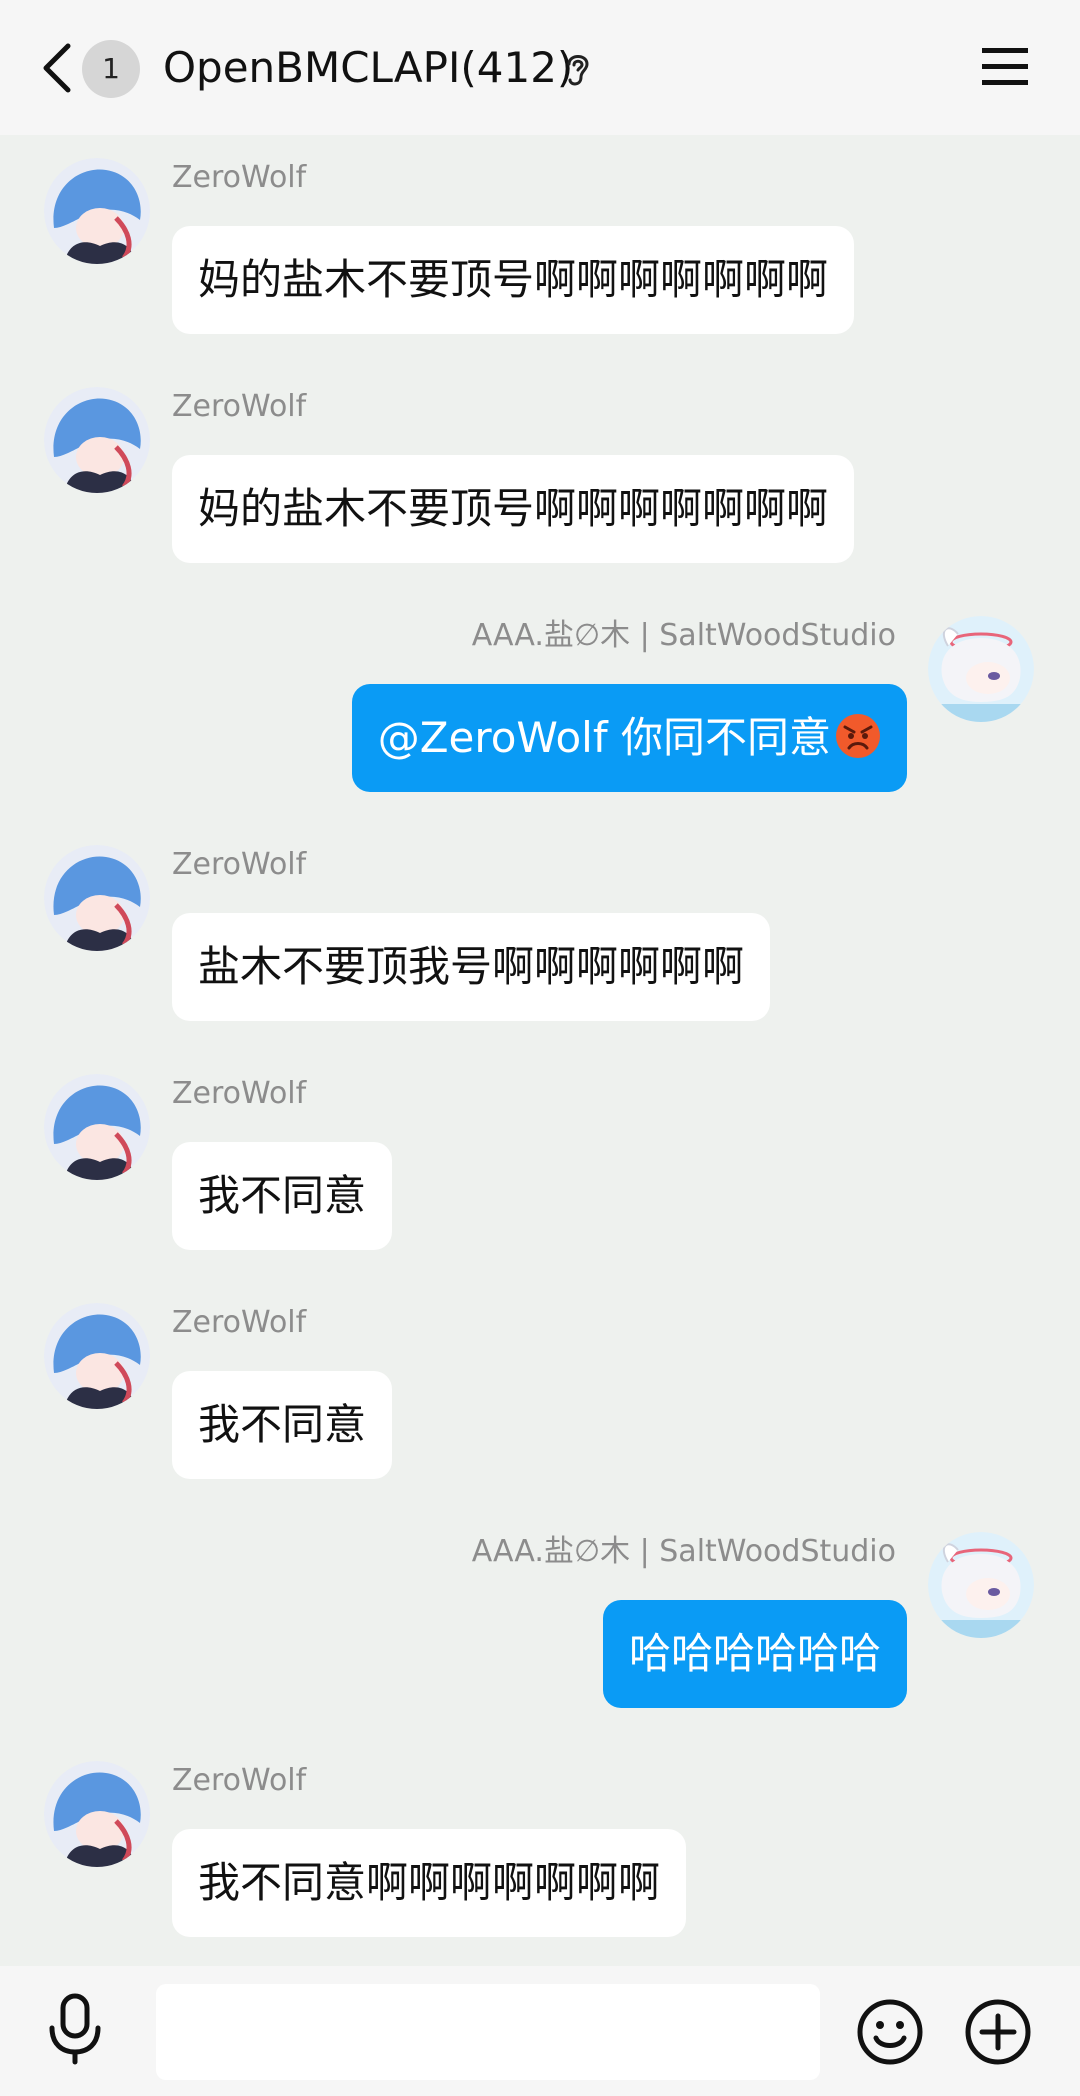 Image resolution: width=1080 pixels, height=2096 pixels. I want to click on input-bar, so click(540, 2031).